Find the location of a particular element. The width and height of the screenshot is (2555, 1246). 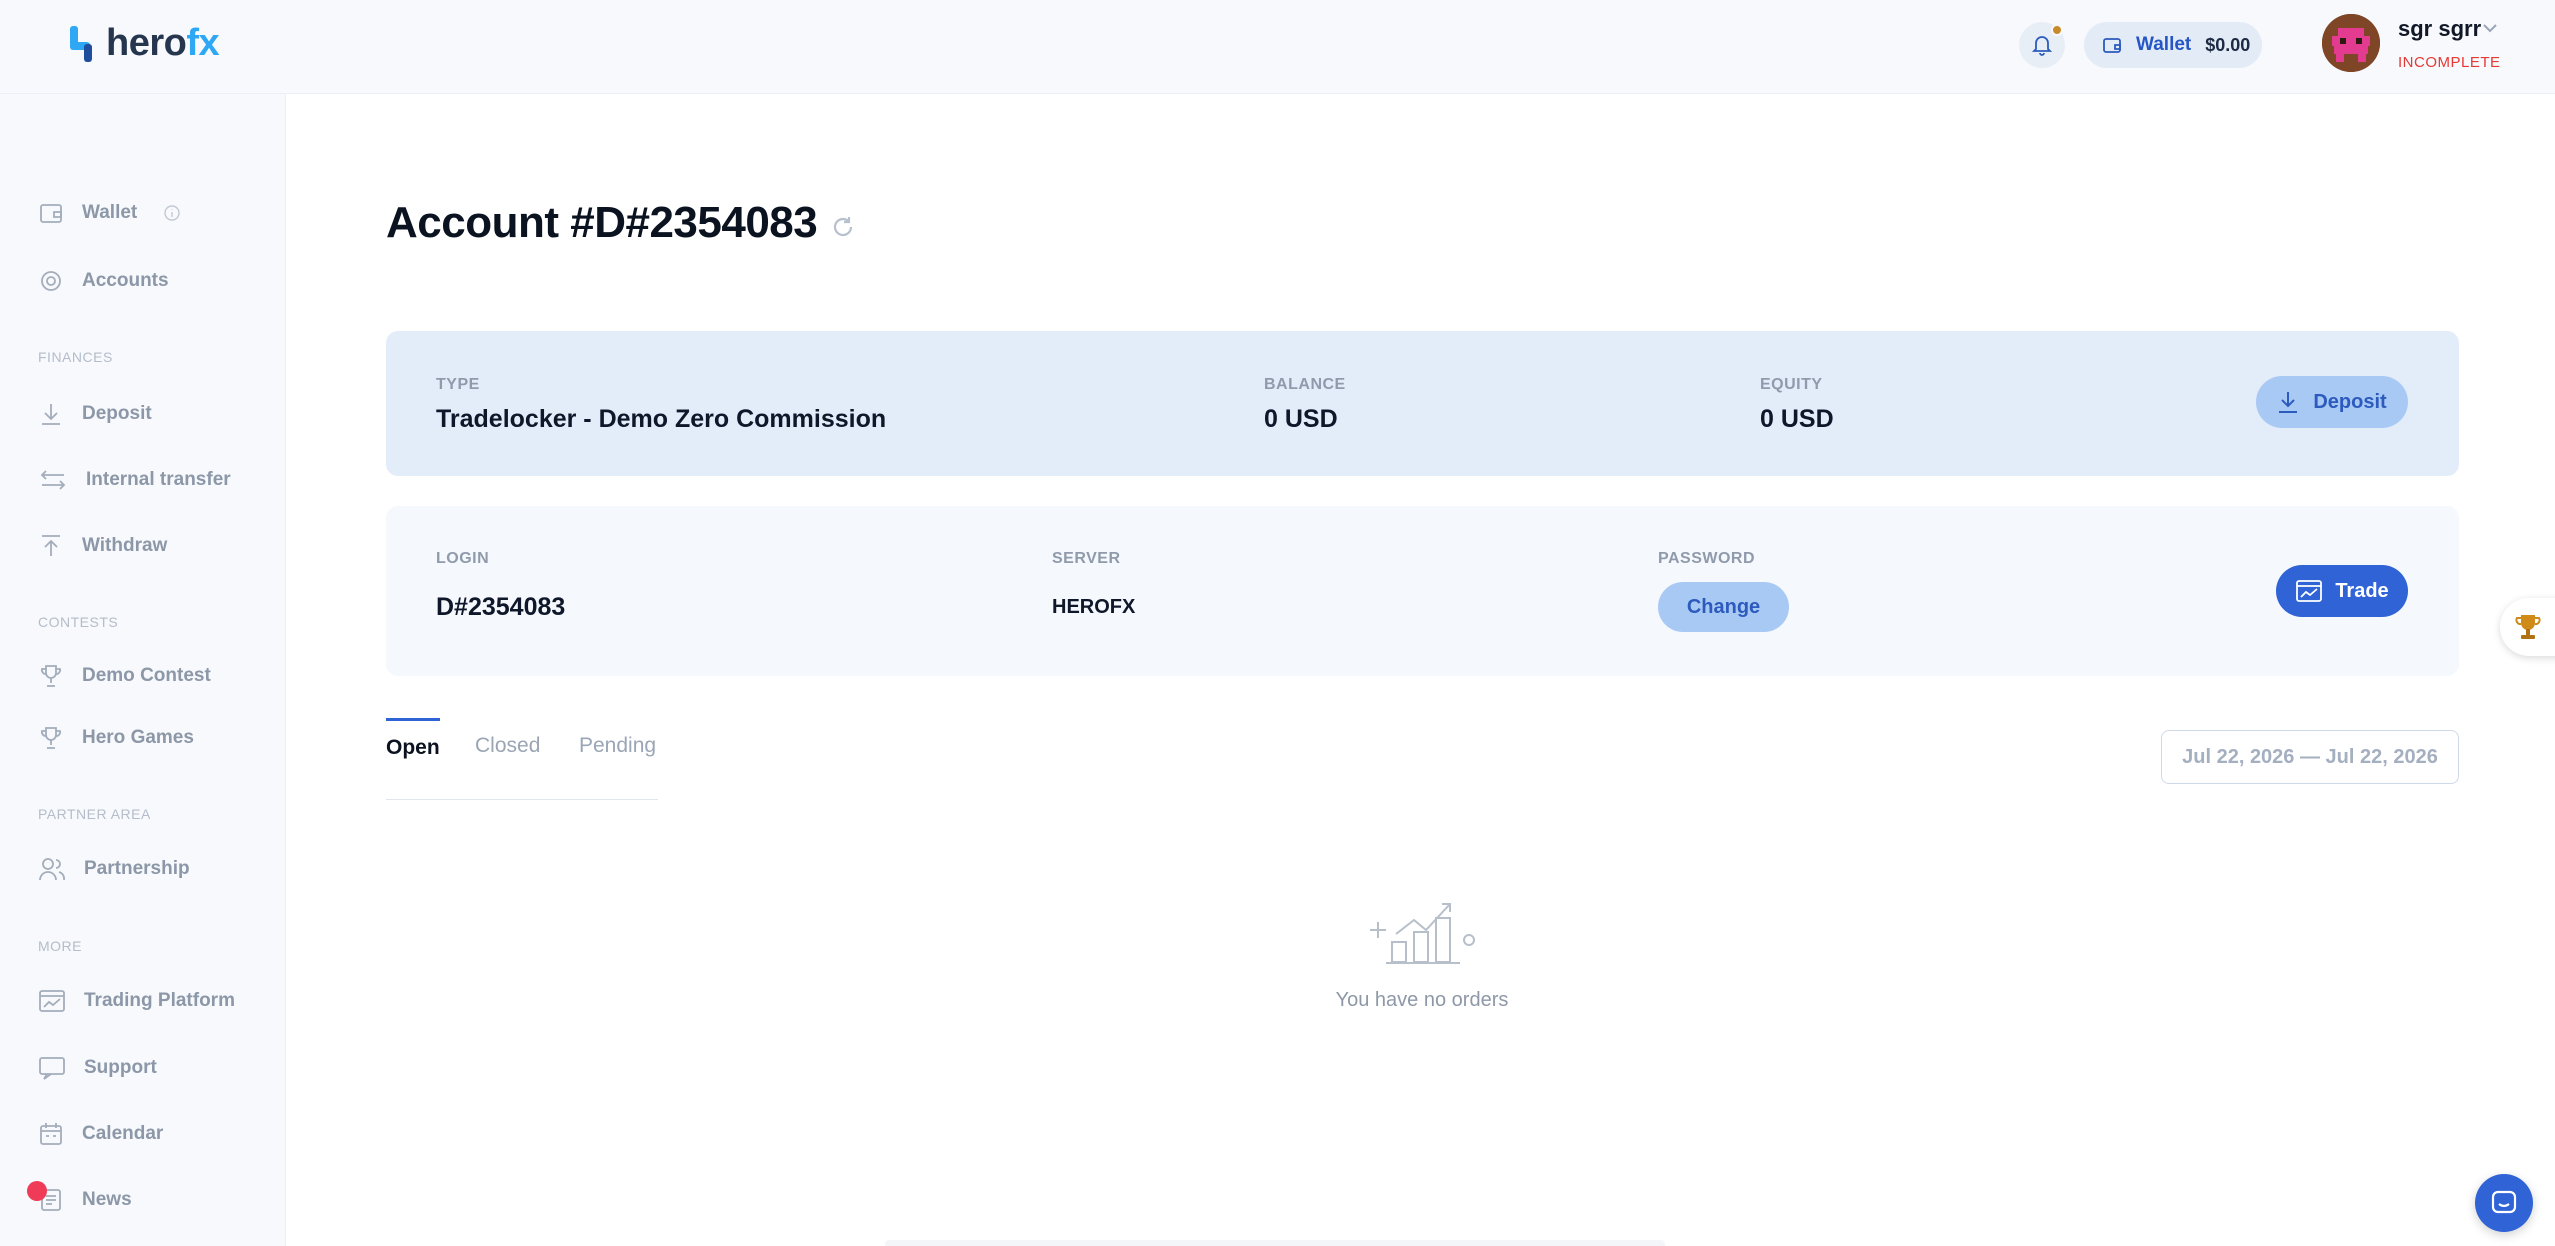

wallet-balance-button: Wallet $0.00 is located at coordinates (2173, 45).